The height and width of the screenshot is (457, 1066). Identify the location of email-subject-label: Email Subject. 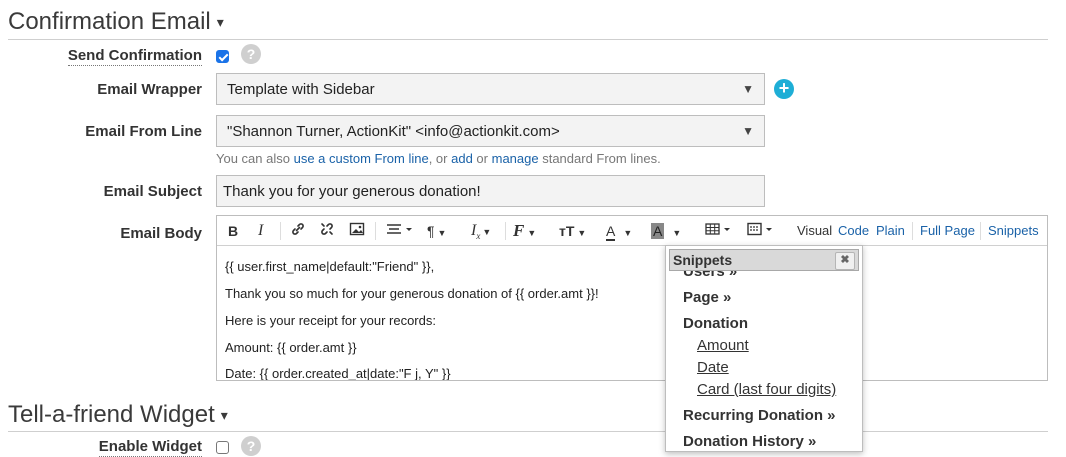
(152, 191).